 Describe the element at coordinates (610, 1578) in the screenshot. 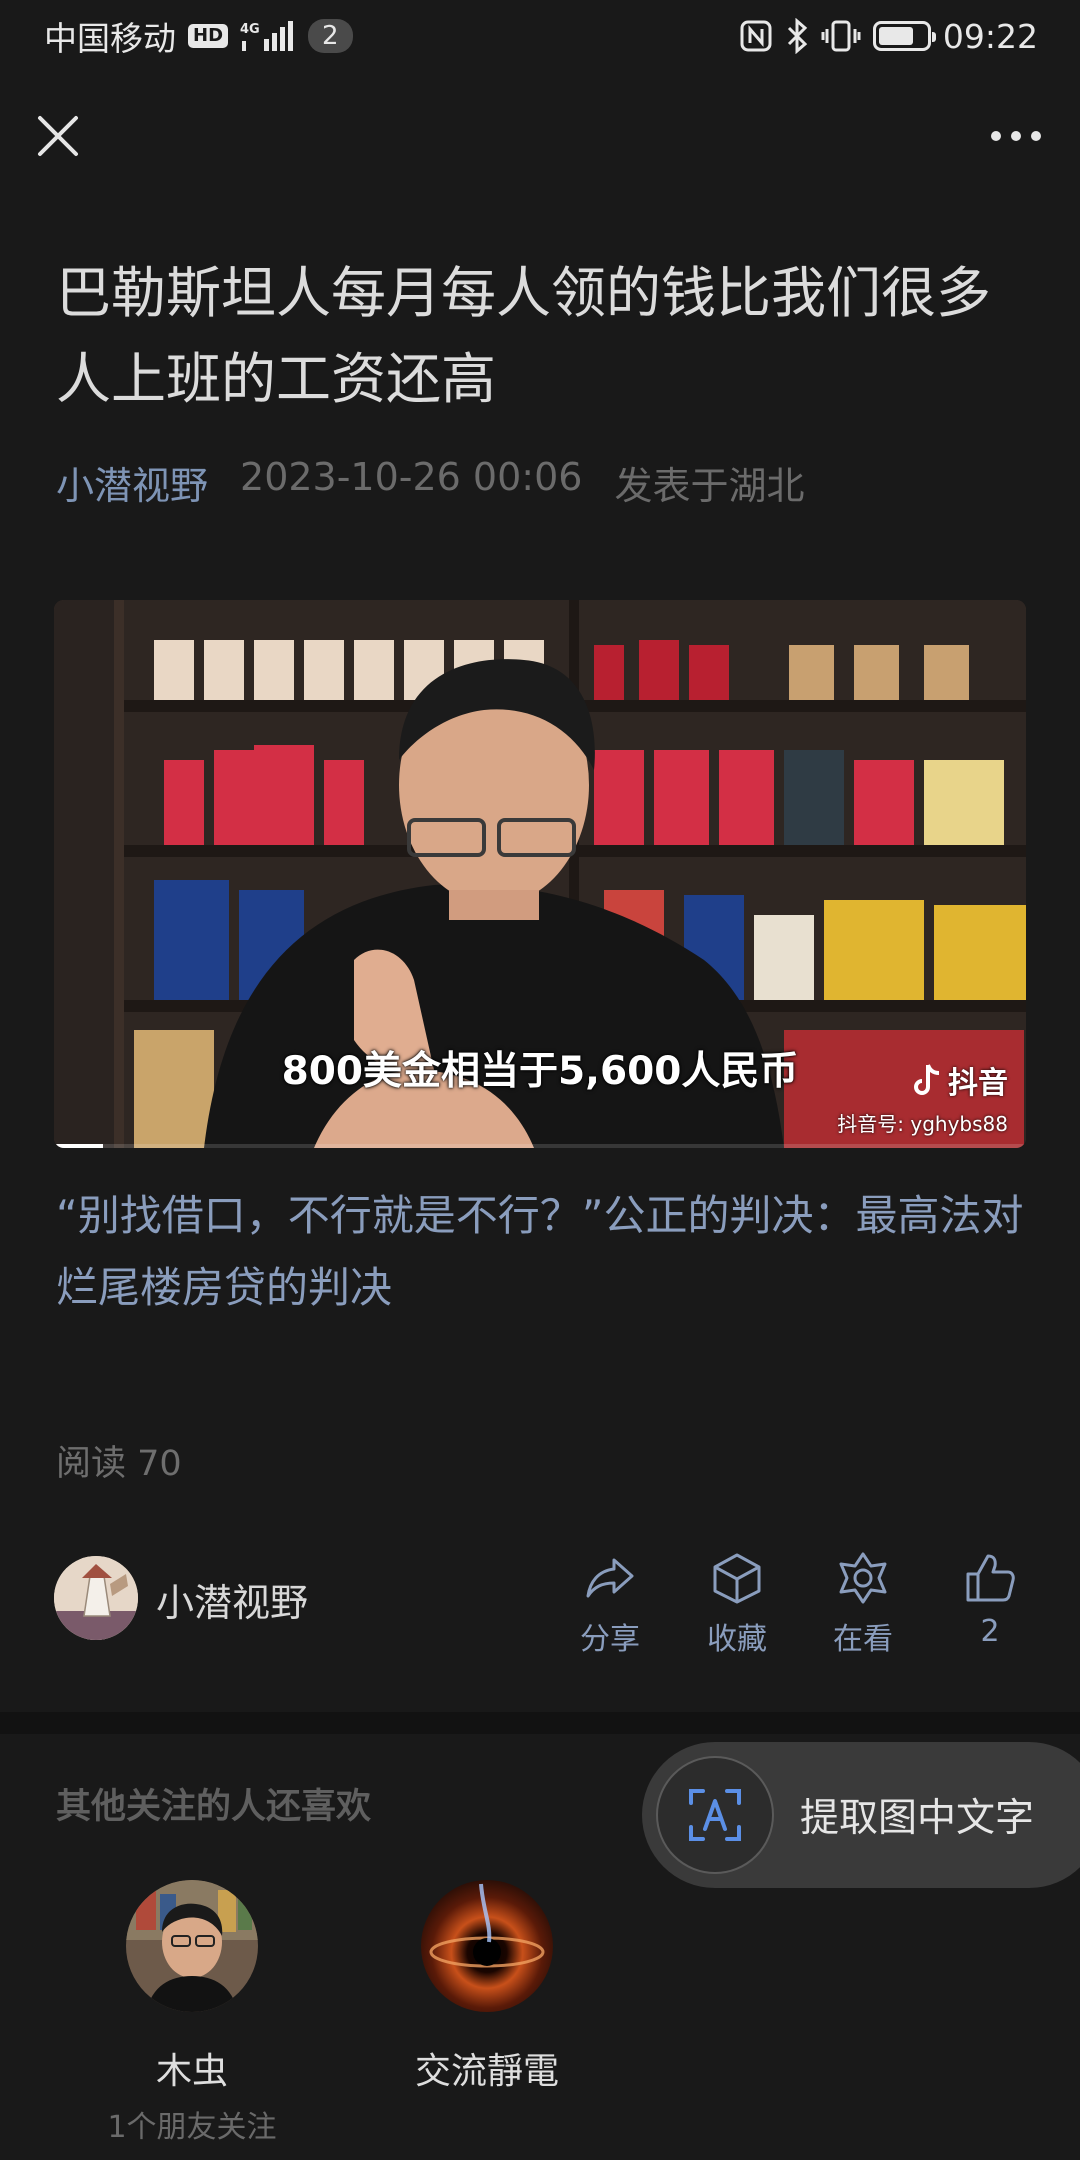

I see `share-icon` at that location.